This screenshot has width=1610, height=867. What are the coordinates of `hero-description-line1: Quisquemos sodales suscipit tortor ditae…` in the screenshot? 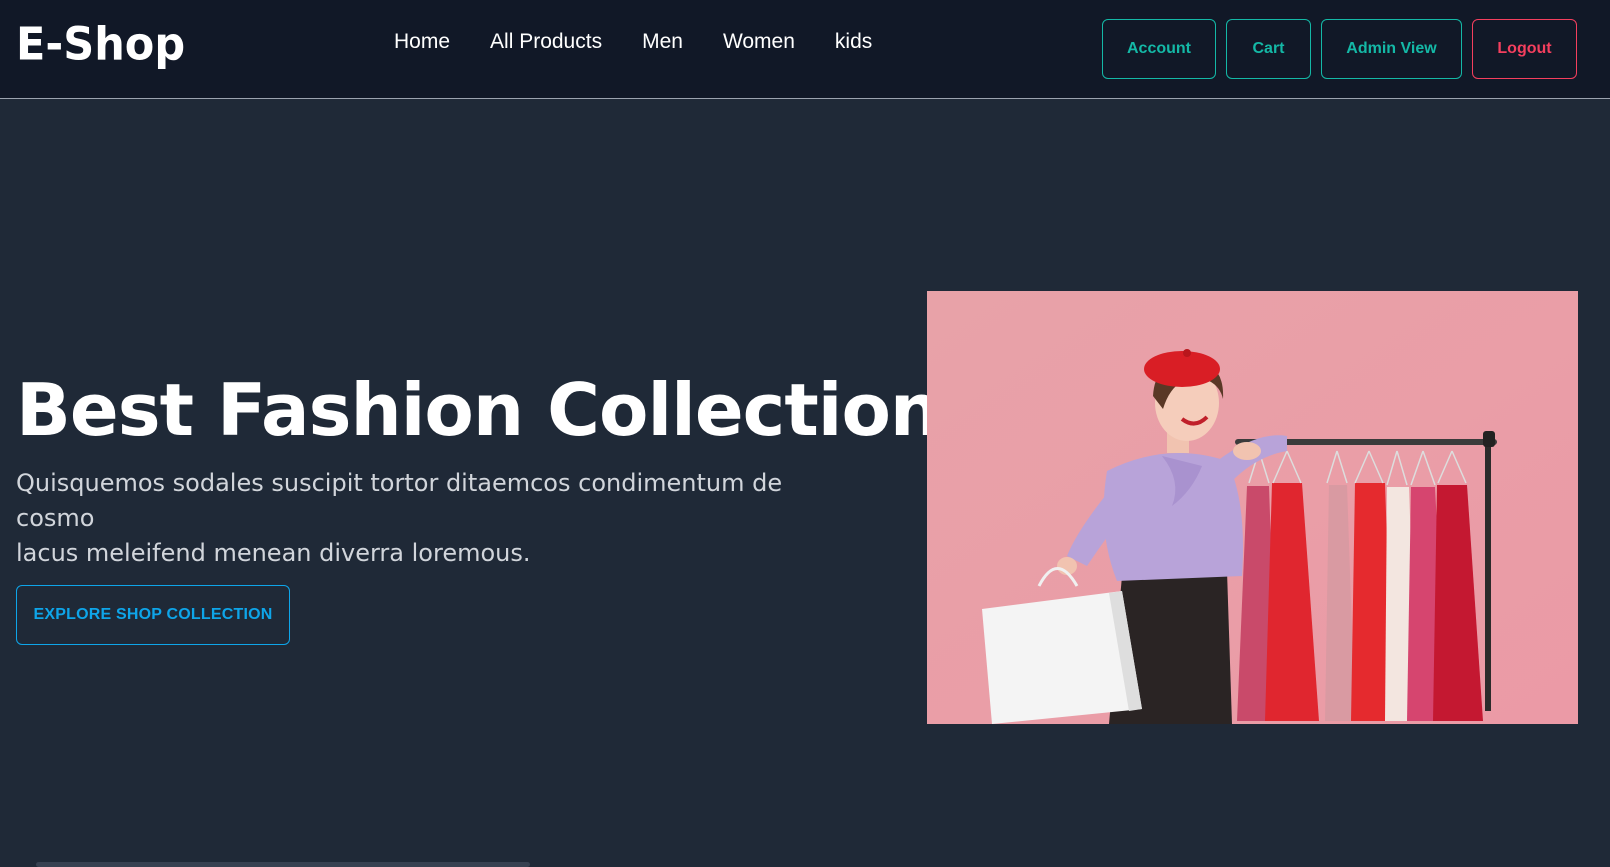 It's located at (399, 500).